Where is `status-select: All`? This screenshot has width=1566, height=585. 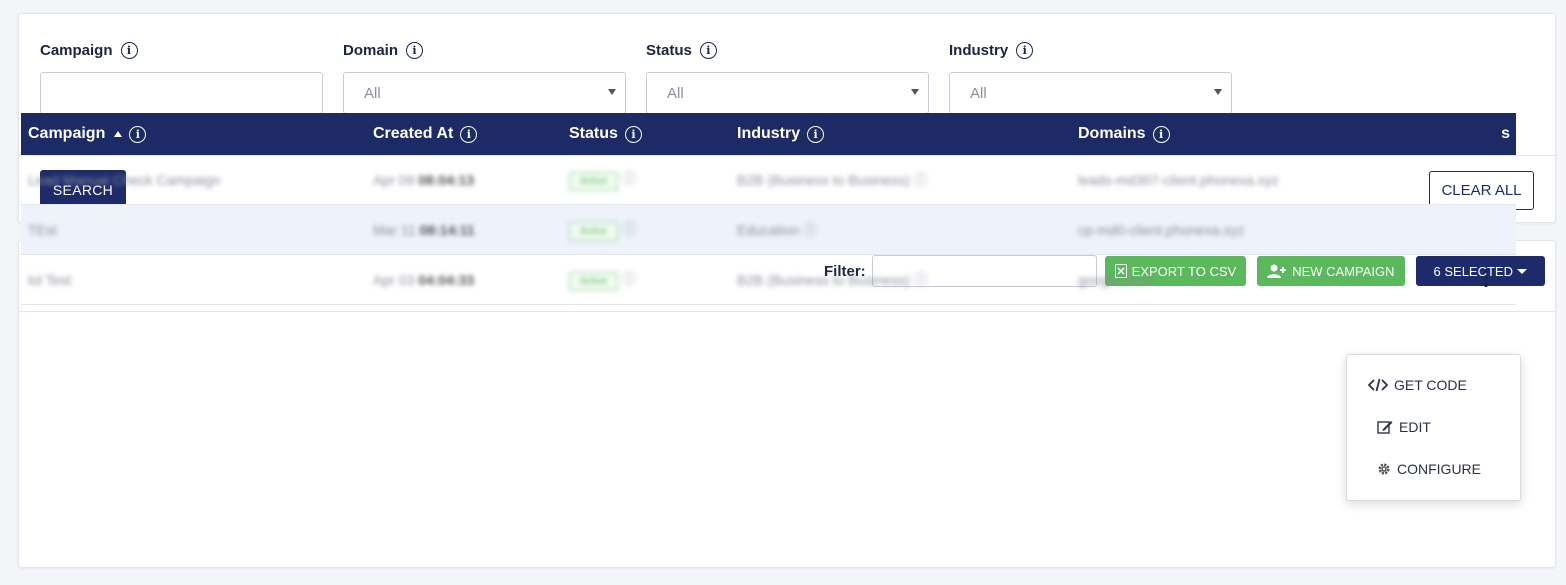
status-select: All is located at coordinates (787, 93).